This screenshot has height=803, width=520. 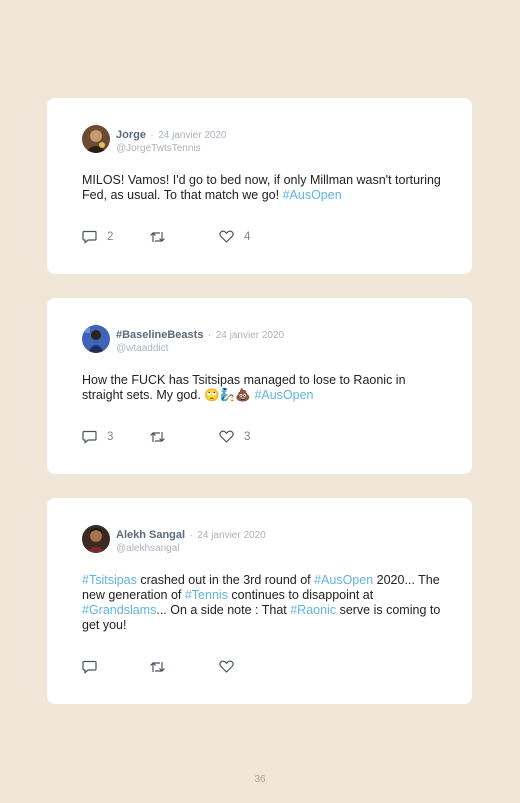 I want to click on like-button: 4, so click(x=234, y=236).